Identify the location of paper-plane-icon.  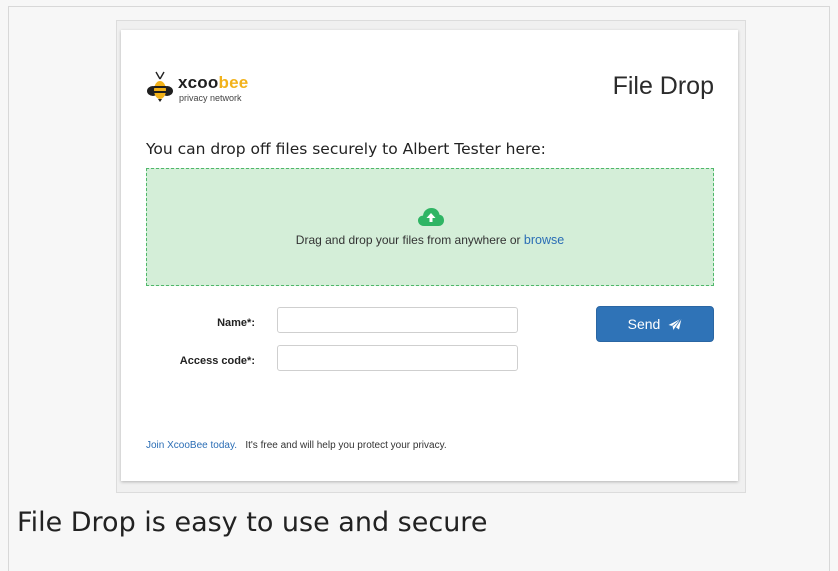
(675, 324).